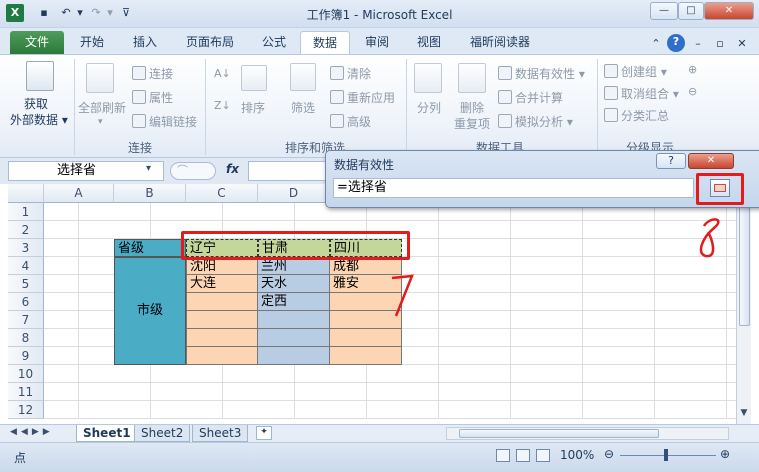 The width and height of the screenshot is (759, 472). I want to click on sort-az-icon: A↓, so click(222, 73).